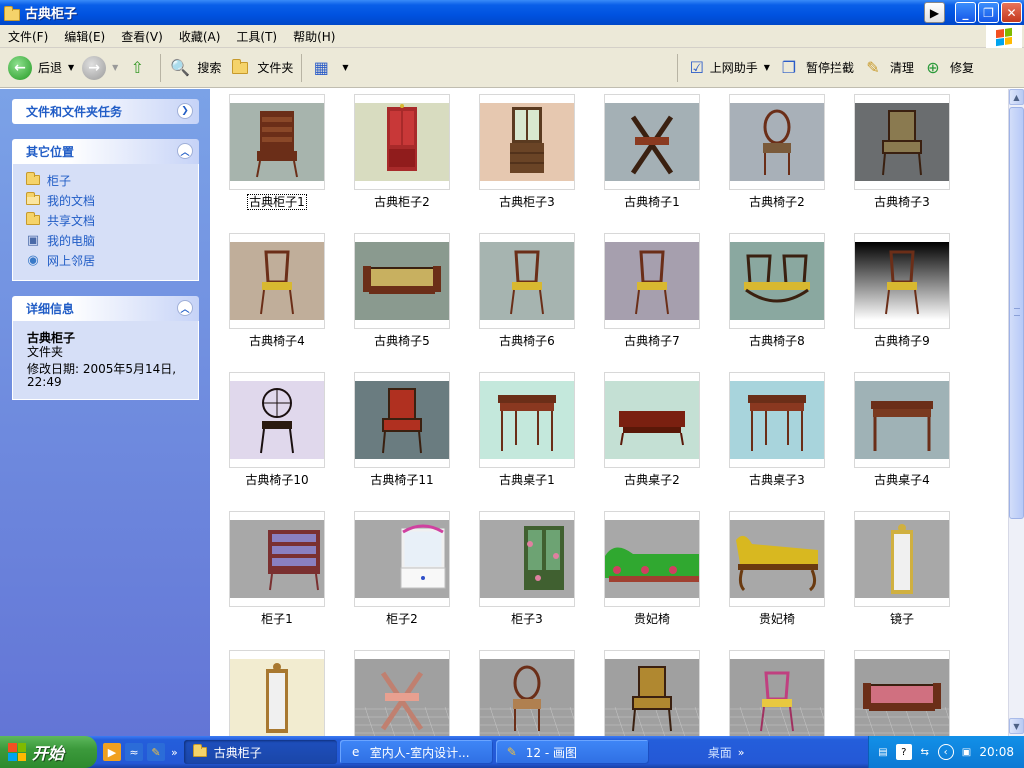 This screenshot has width=1024, height=768. What do you see at coordinates (532, 293) in the screenshot?
I see `file-thumbnail: 古典椅子6` at bounding box center [532, 293].